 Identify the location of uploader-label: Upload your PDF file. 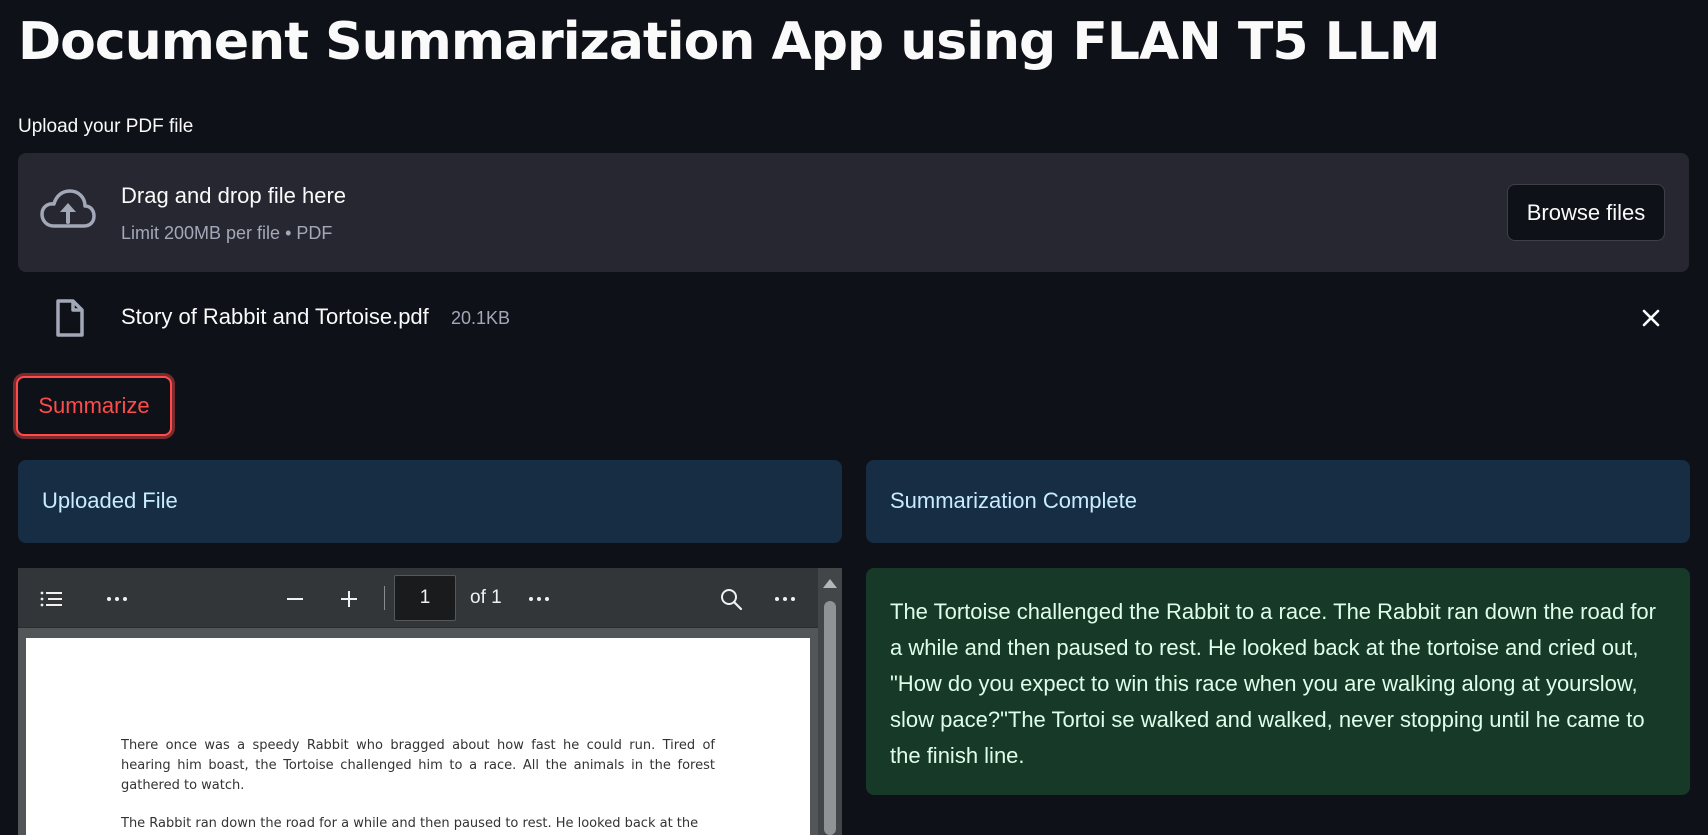
(106, 126).